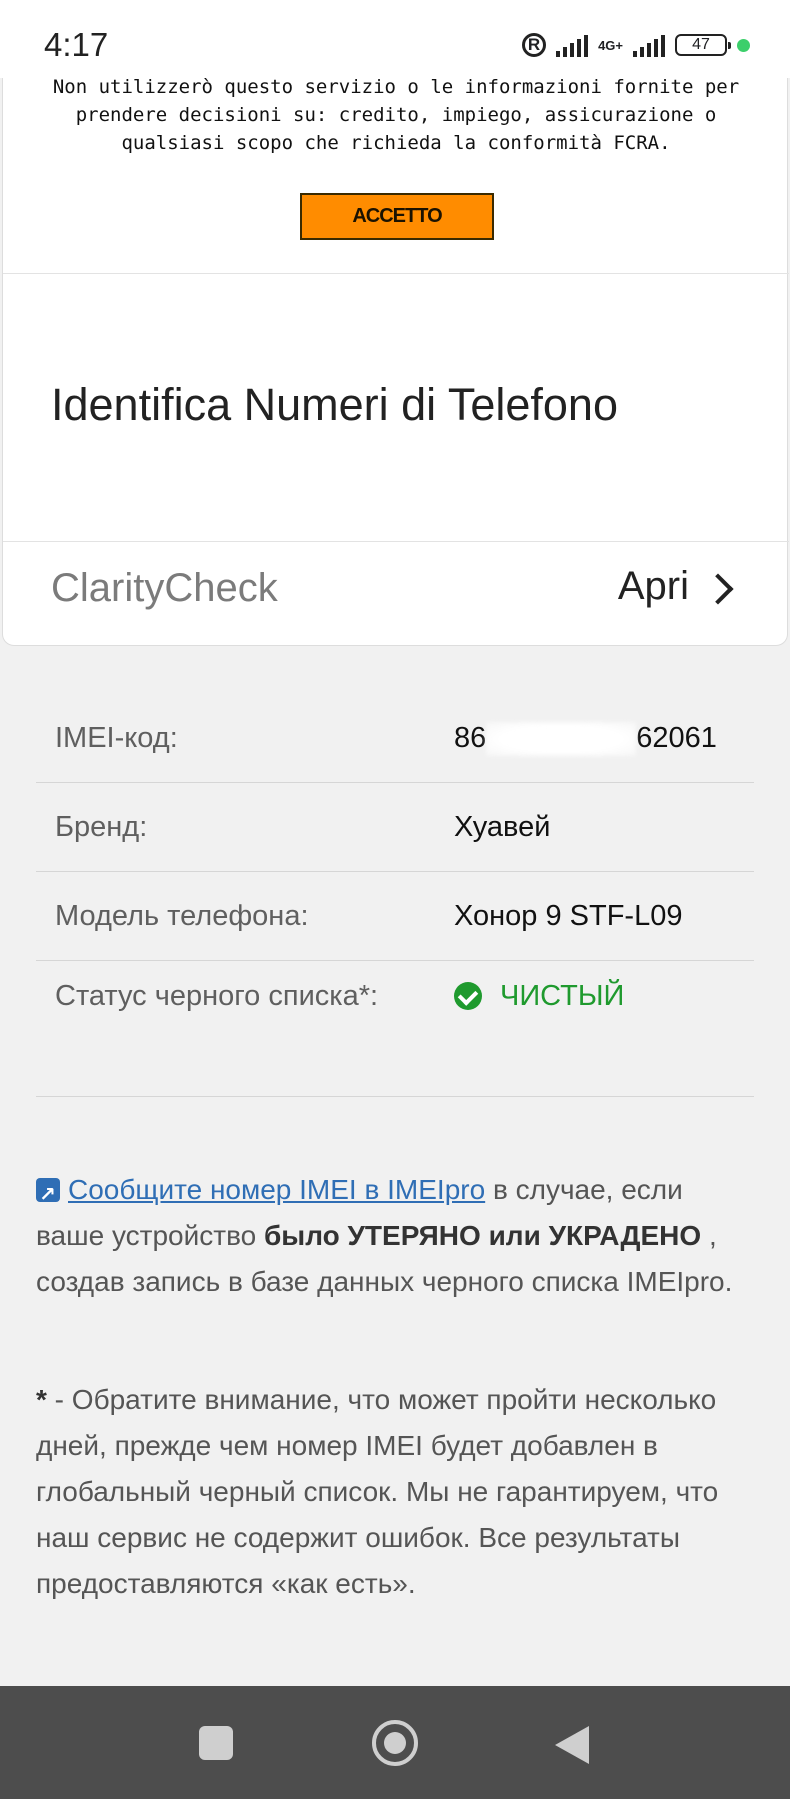 This screenshot has height=1799, width=790. I want to click on accept-button: ACCETTO, so click(397, 216).